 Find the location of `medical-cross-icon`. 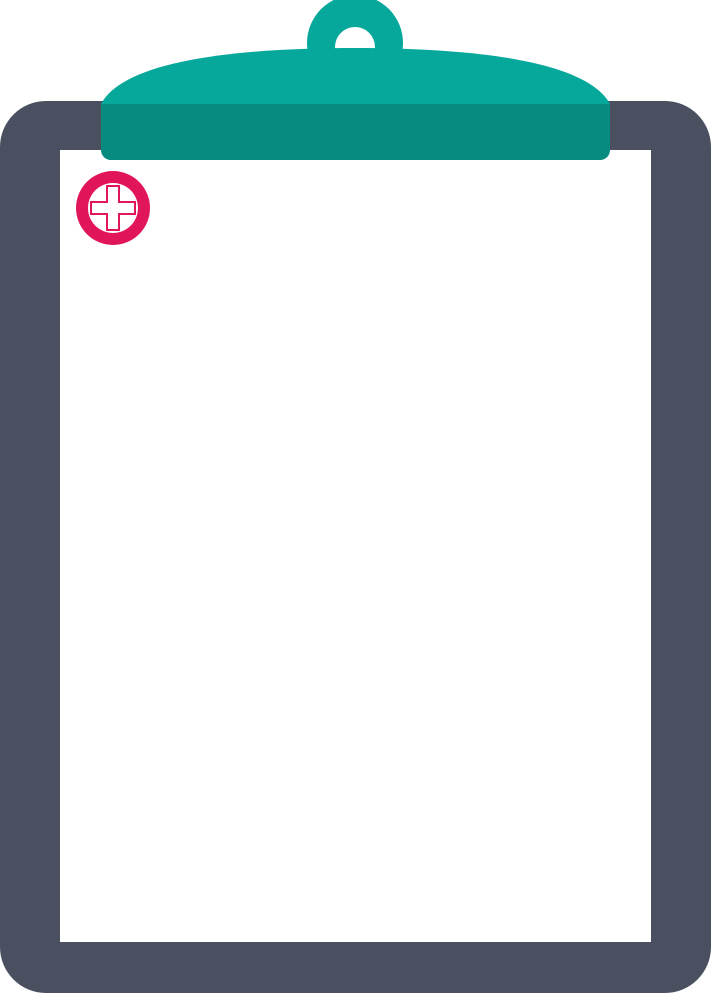

medical-cross-icon is located at coordinates (113, 208).